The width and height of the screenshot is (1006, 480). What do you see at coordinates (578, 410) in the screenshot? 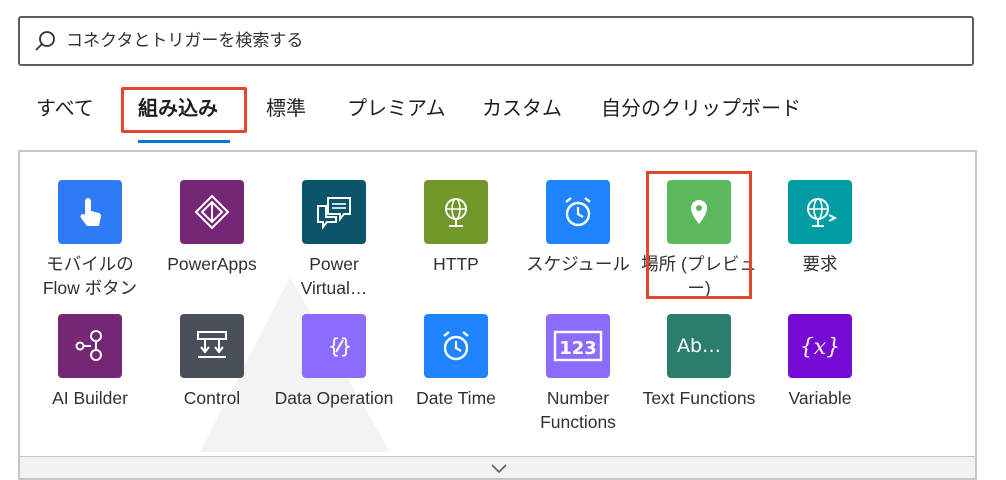
I see `connector-label: Number Functions` at bounding box center [578, 410].